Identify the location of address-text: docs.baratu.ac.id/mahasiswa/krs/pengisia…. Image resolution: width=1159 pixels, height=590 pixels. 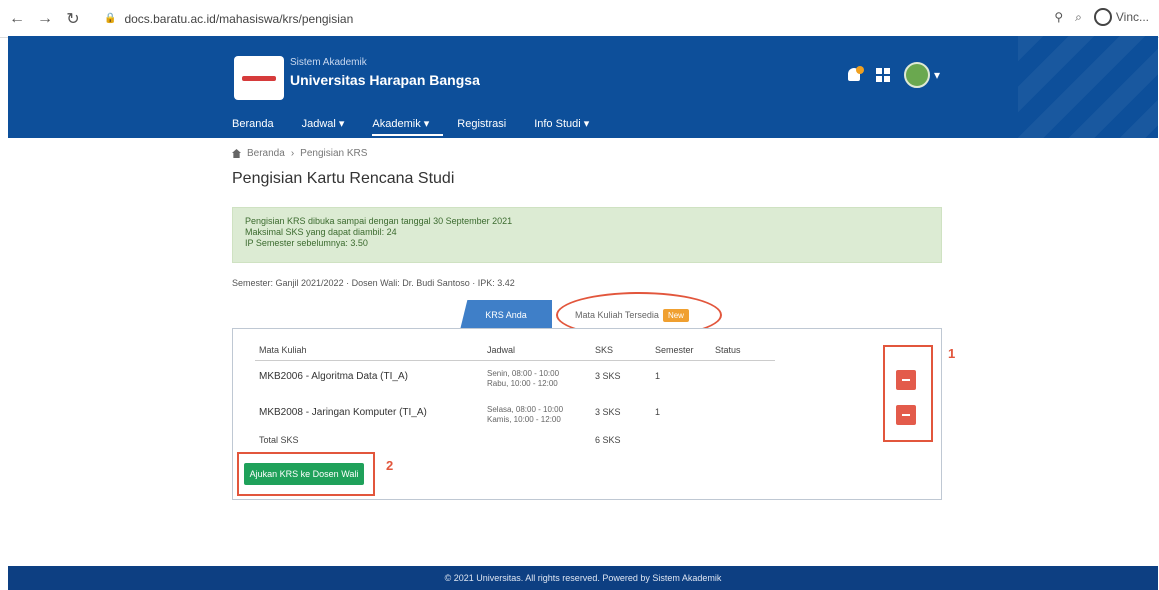
(239, 18).